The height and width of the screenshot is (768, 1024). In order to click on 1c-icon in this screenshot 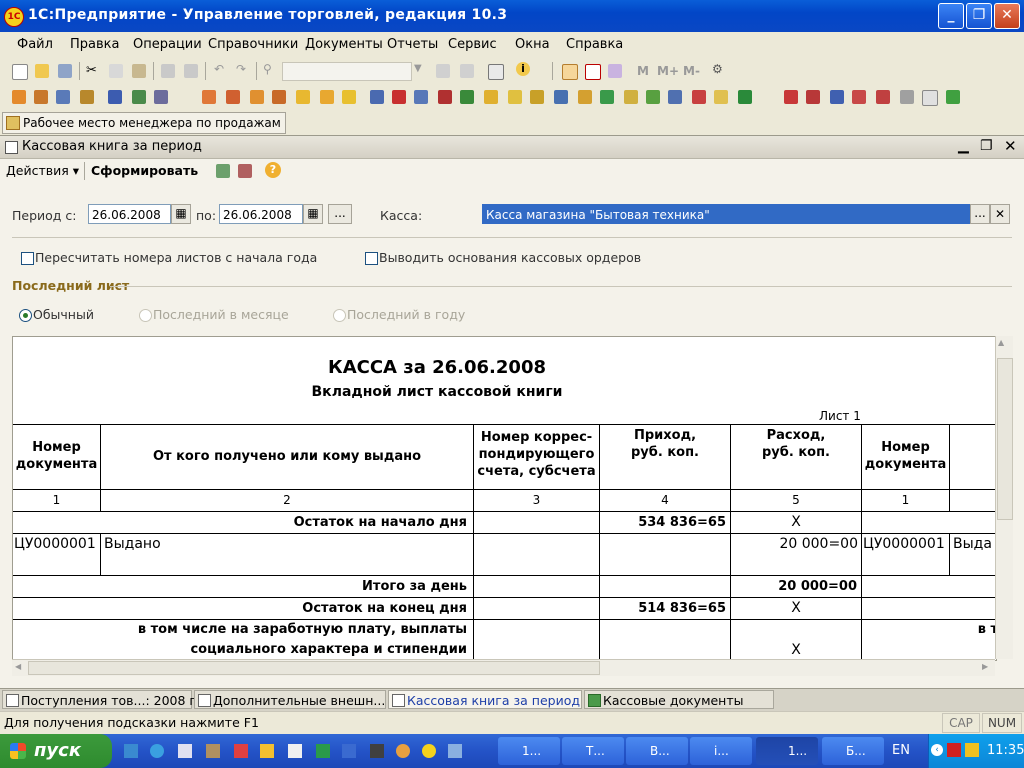, I will do `click(429, 751)`.